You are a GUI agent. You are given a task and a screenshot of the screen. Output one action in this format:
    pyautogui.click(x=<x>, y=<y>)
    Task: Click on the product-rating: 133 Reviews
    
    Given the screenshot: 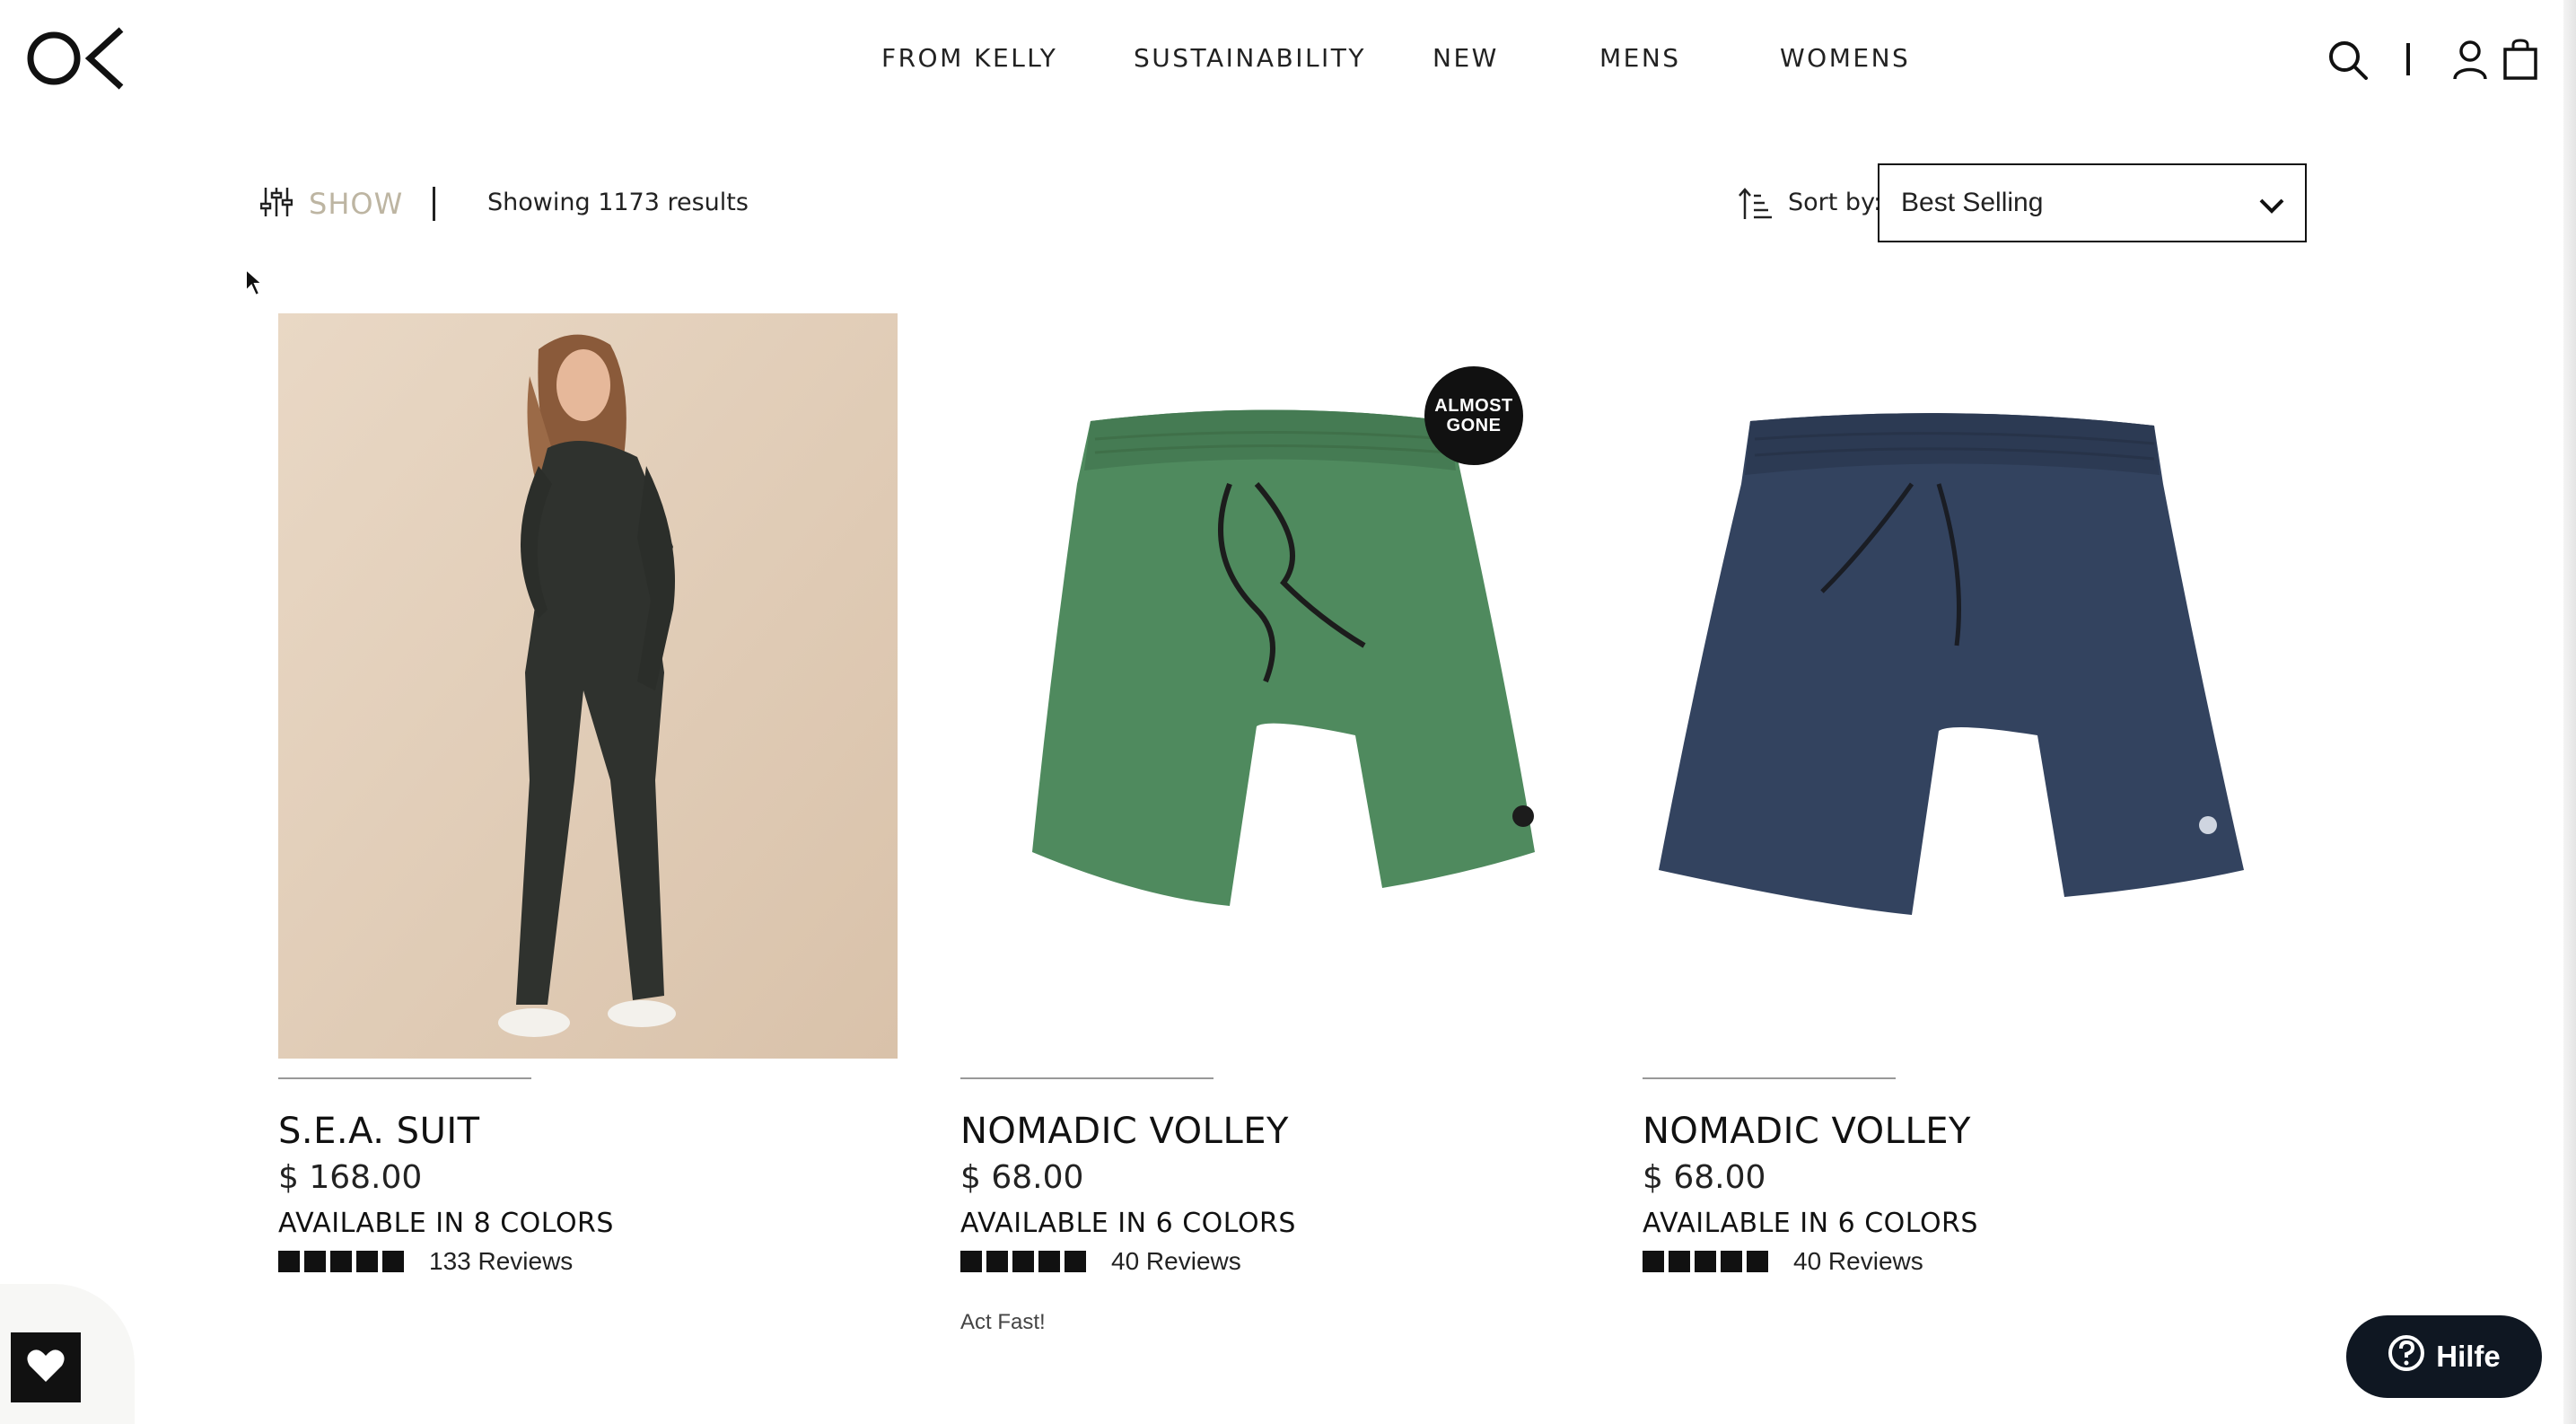 What is the action you would take?
    pyautogui.click(x=425, y=1261)
    